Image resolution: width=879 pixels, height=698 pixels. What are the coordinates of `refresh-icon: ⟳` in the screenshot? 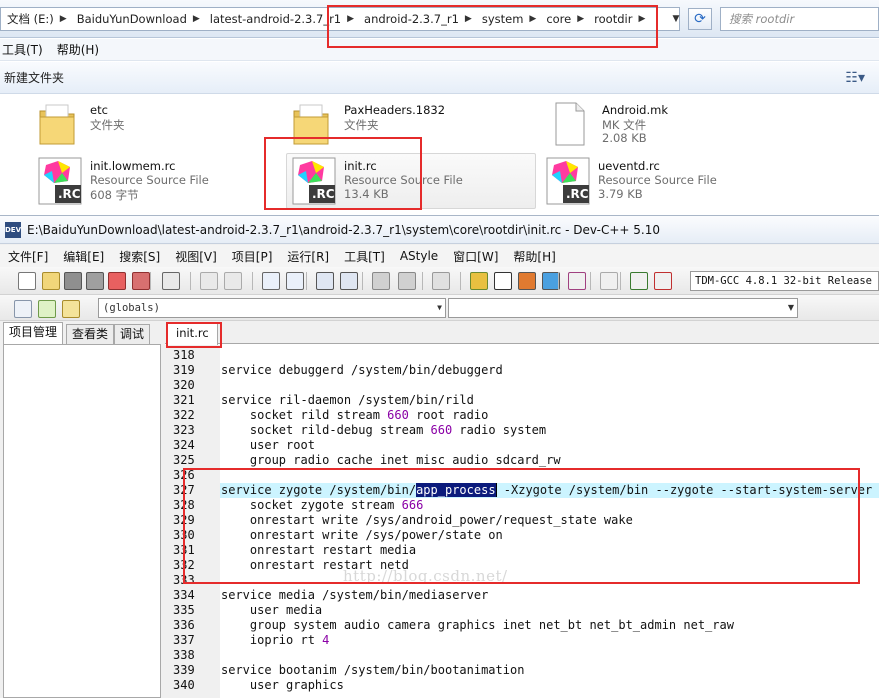 It's located at (700, 19).